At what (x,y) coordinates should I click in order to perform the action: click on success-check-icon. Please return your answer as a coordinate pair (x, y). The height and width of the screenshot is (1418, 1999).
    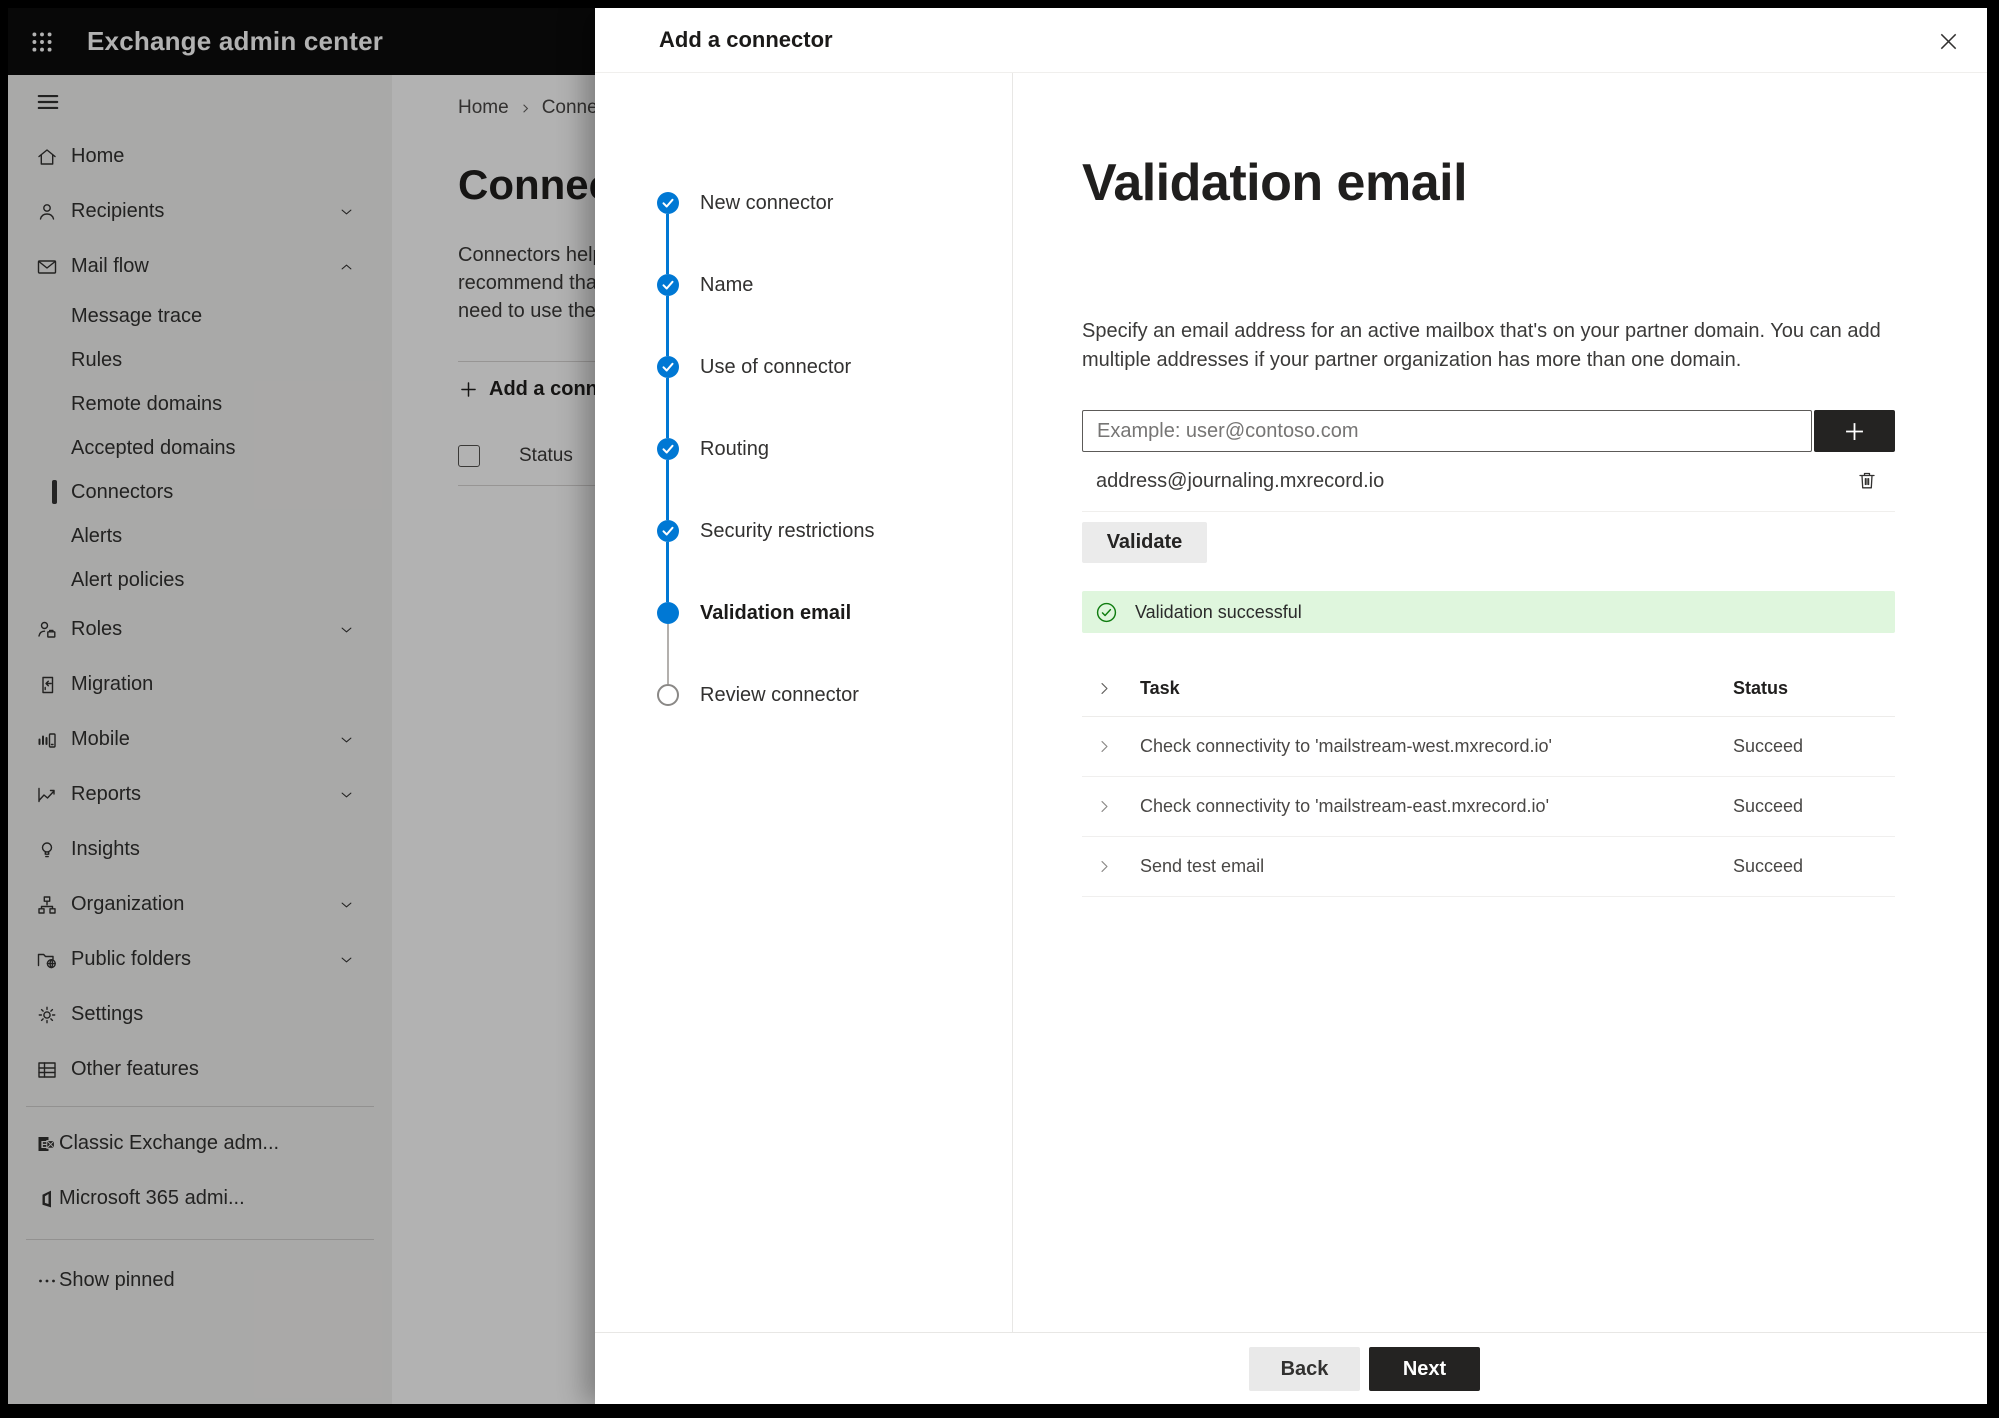
    Looking at the image, I should click on (1106, 612).